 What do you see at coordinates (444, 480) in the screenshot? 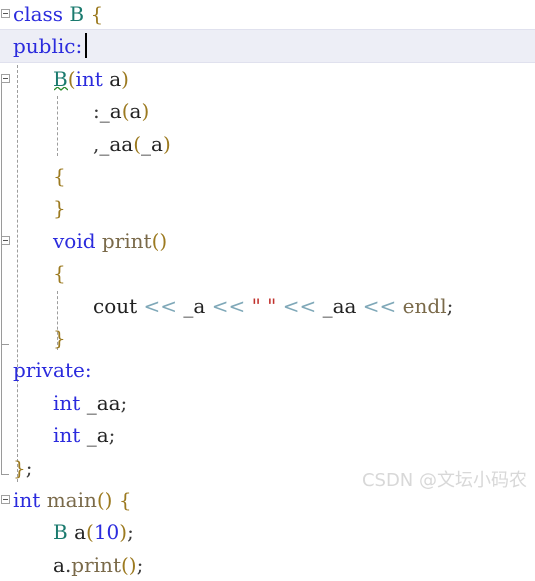
I see `csdn-watermark: CSDN @文坛小码农` at bounding box center [444, 480].